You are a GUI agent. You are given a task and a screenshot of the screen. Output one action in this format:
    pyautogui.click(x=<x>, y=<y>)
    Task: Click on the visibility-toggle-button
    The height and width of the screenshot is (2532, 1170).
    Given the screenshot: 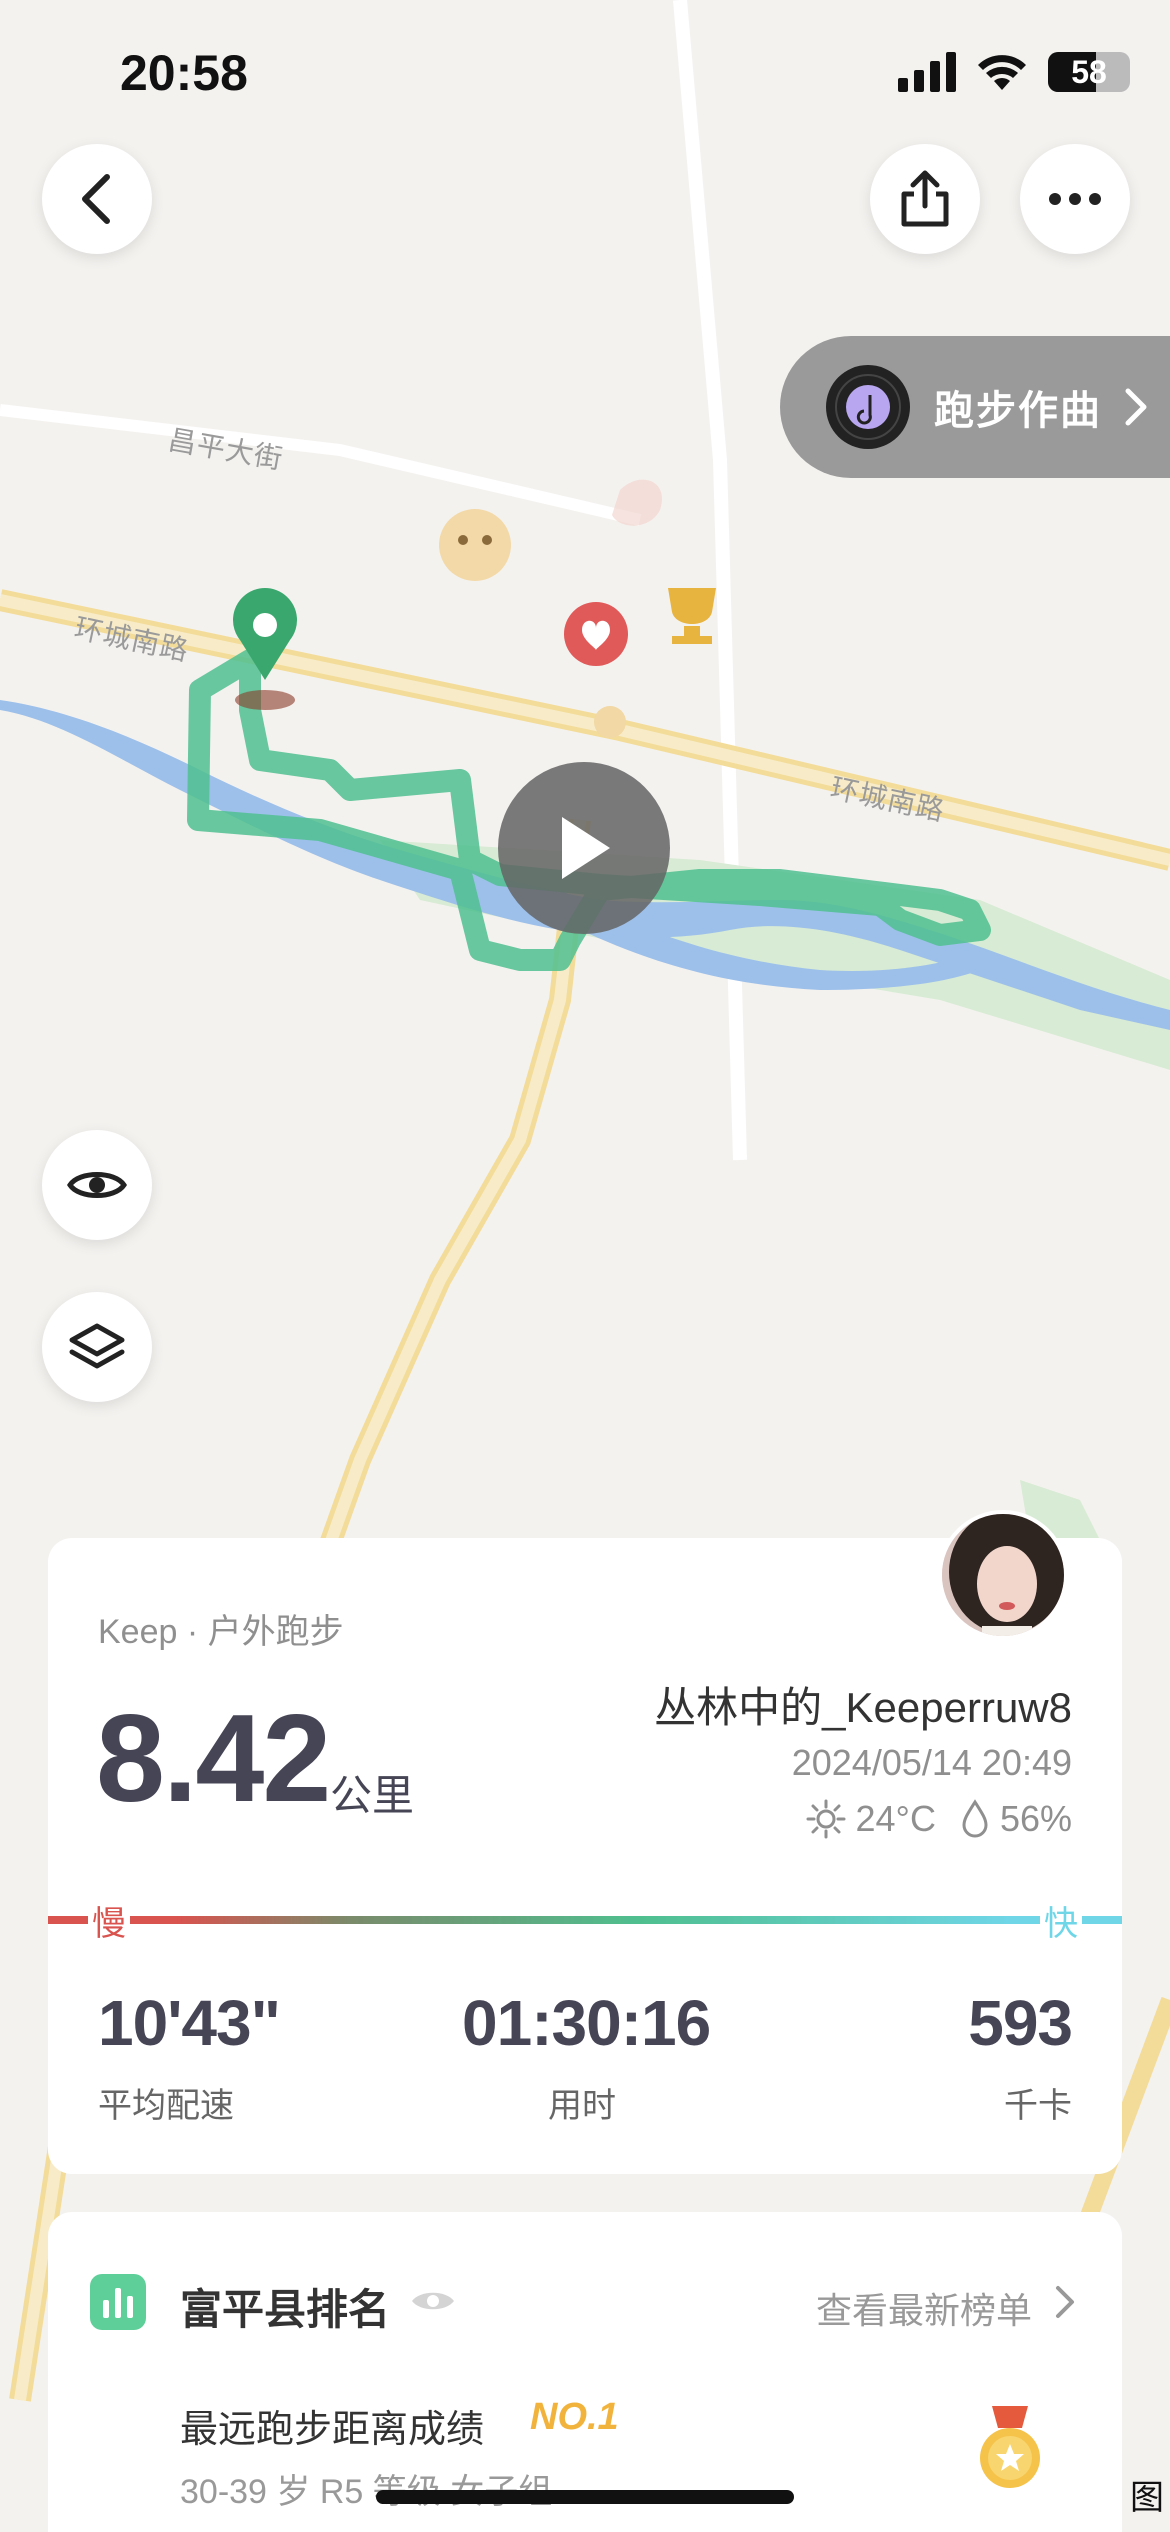 What is the action you would take?
    pyautogui.click(x=97, y=1185)
    